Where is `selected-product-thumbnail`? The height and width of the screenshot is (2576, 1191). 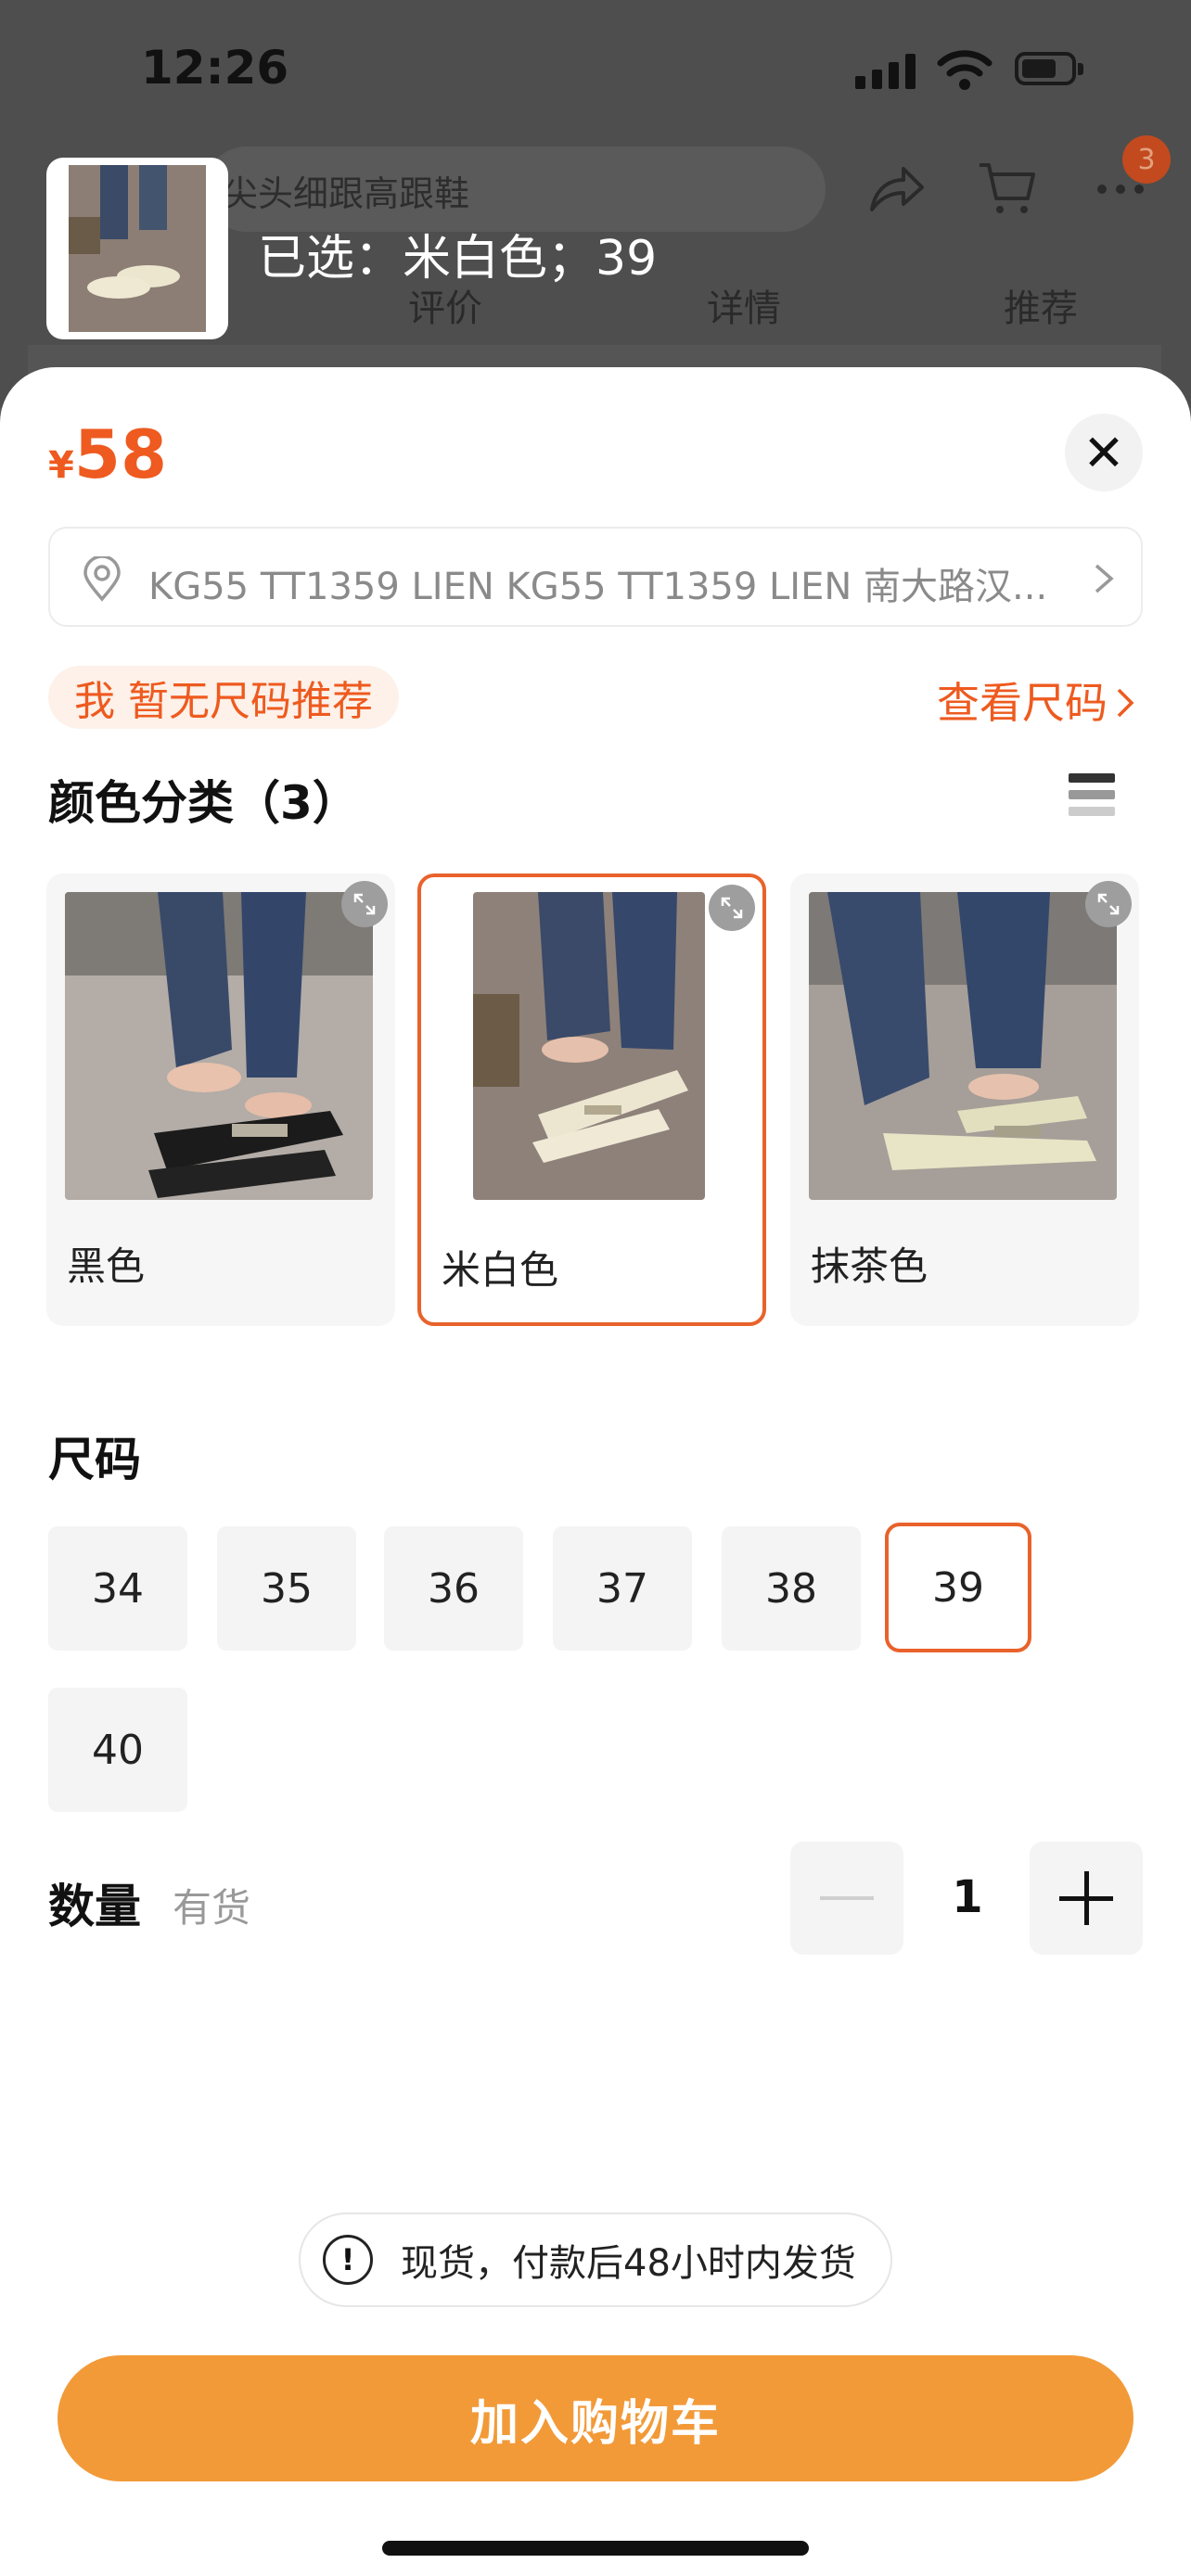 selected-product-thumbnail is located at coordinates (137, 249).